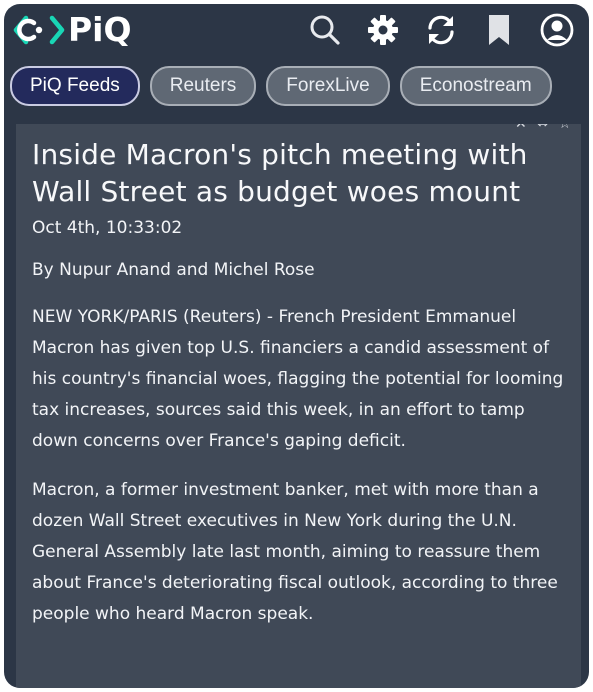 Image resolution: width=593 pixels, height=692 pixels. I want to click on settings-icon, so click(383, 30).